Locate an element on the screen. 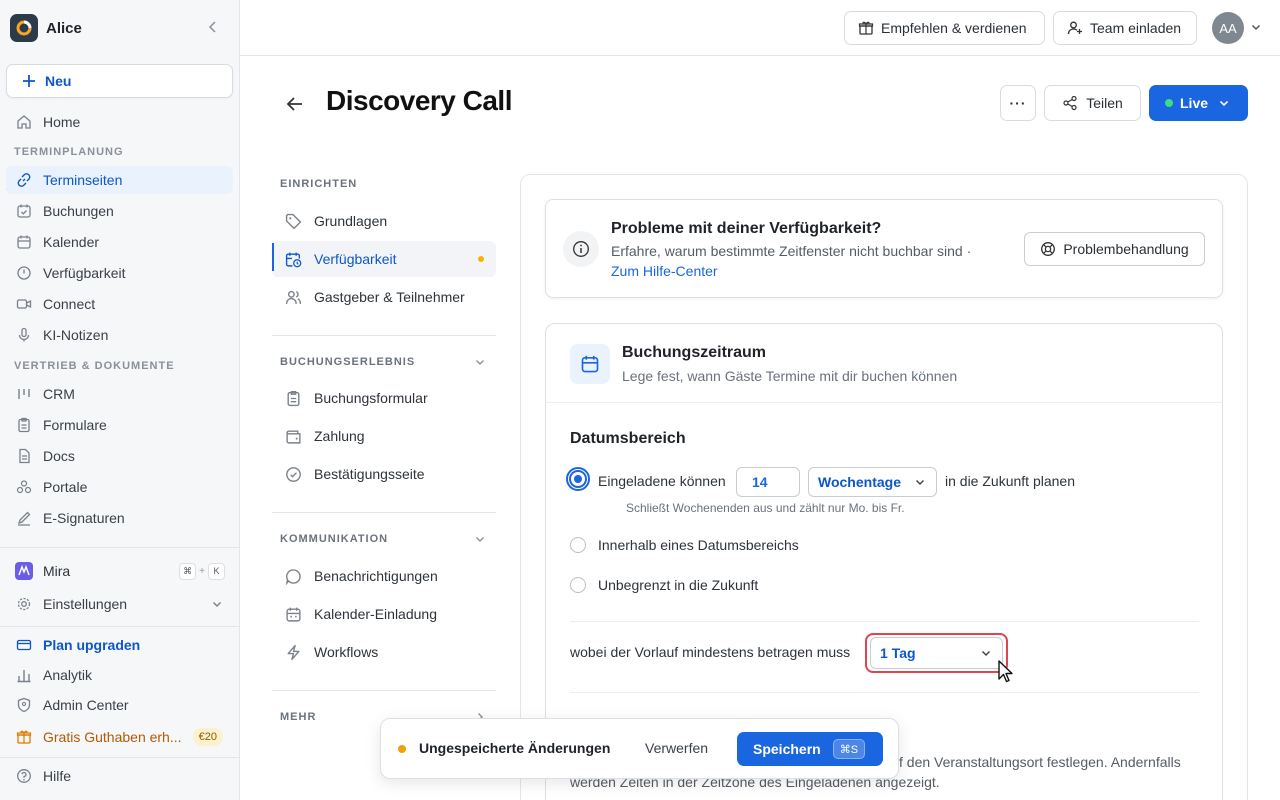 The image size is (1280, 800). subnav-item-benachrichtigungen: Benachrichtigungen is located at coordinates (384, 576).